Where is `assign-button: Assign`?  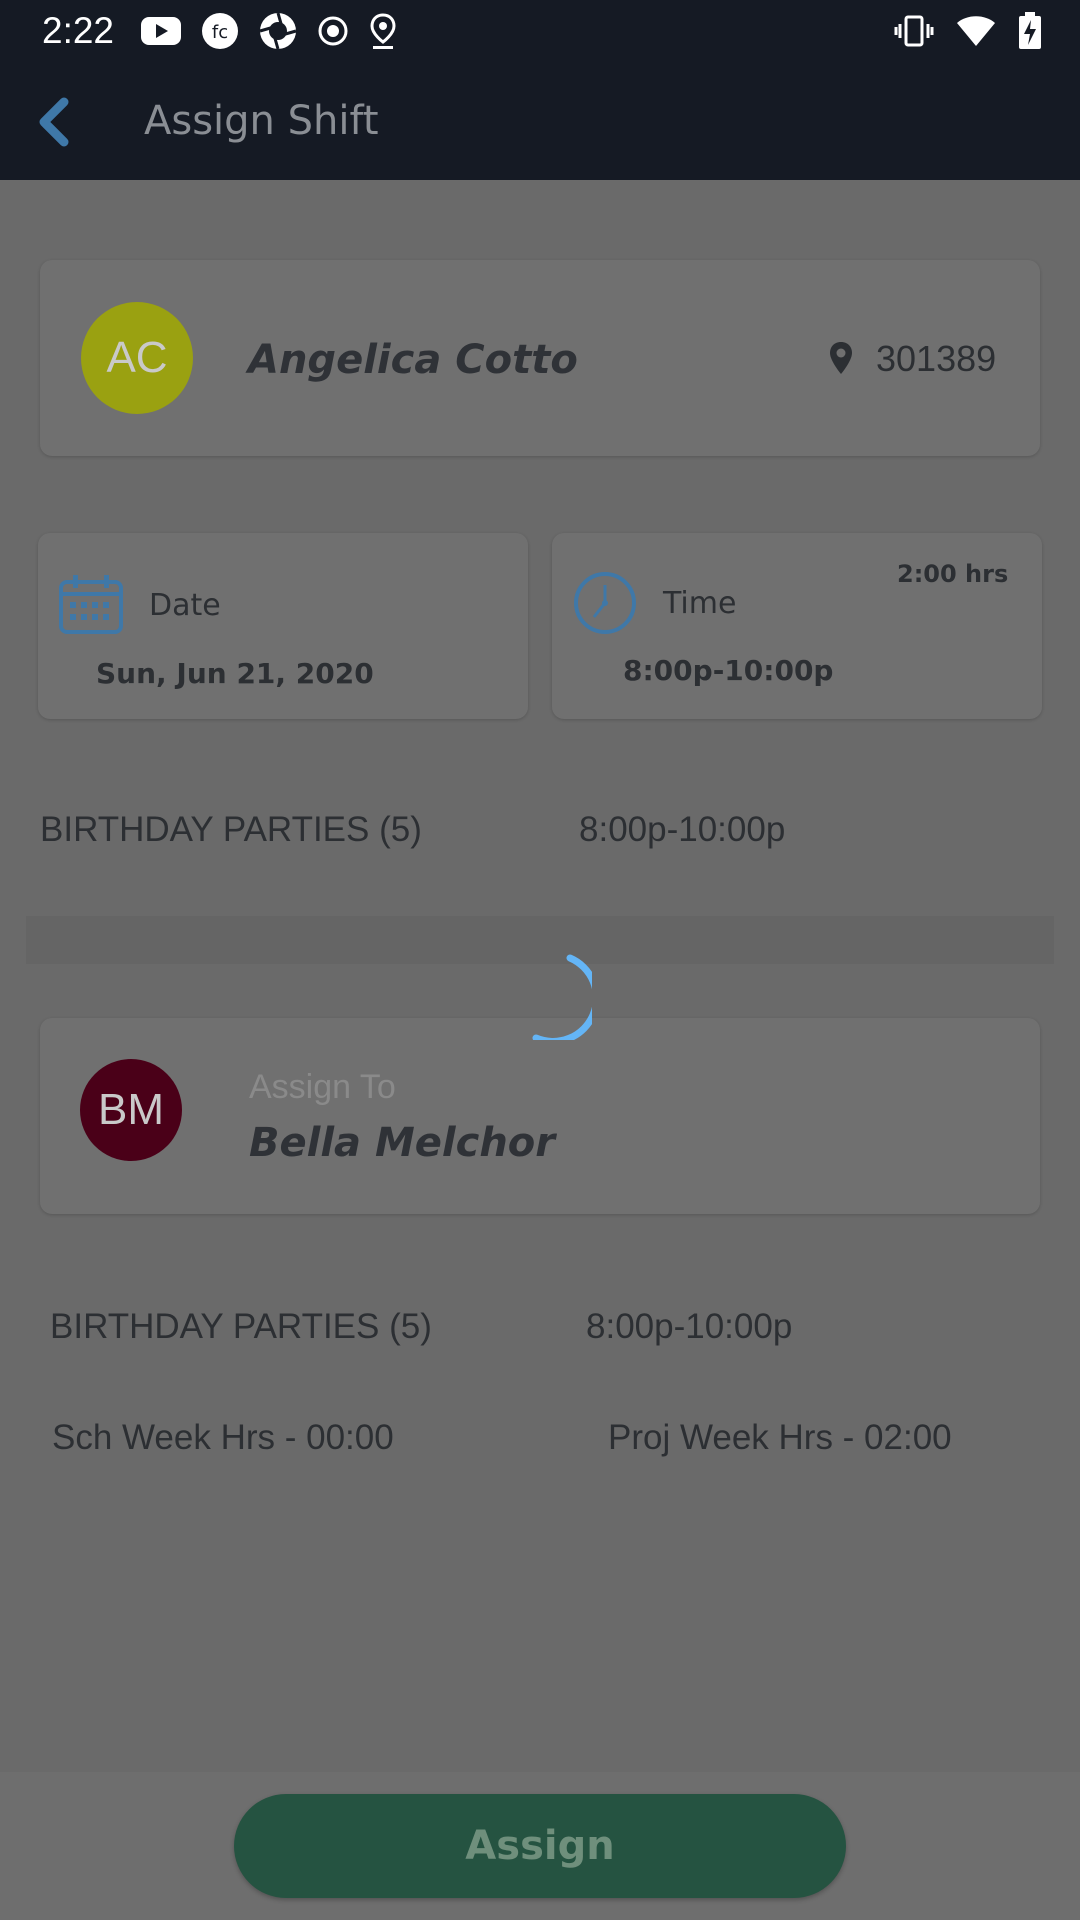 assign-button: Assign is located at coordinates (540, 1846).